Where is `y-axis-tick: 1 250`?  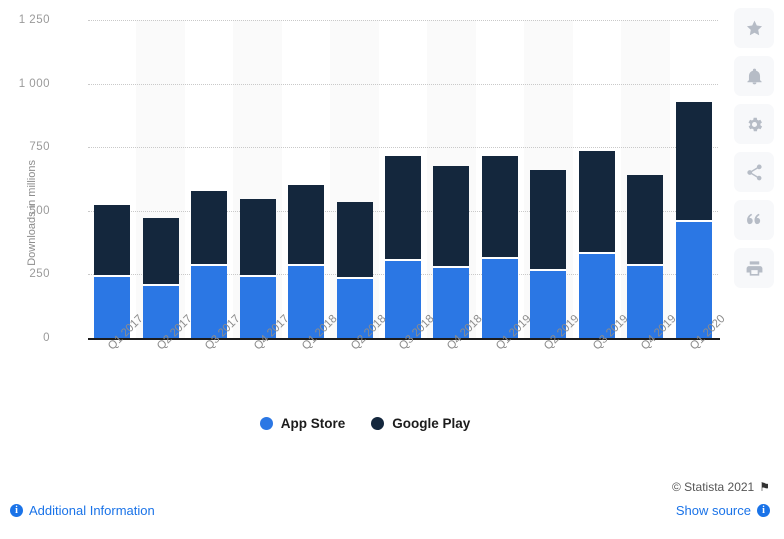
y-axis-tick: 1 250 is located at coordinates (34, 20).